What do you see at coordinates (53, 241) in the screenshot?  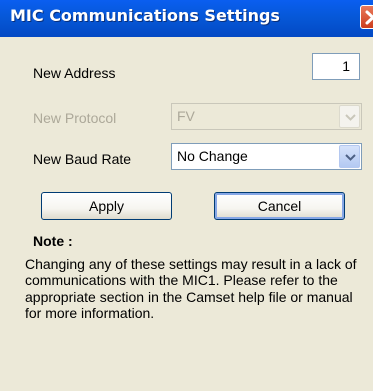 I see `note-heading: Note :` at bounding box center [53, 241].